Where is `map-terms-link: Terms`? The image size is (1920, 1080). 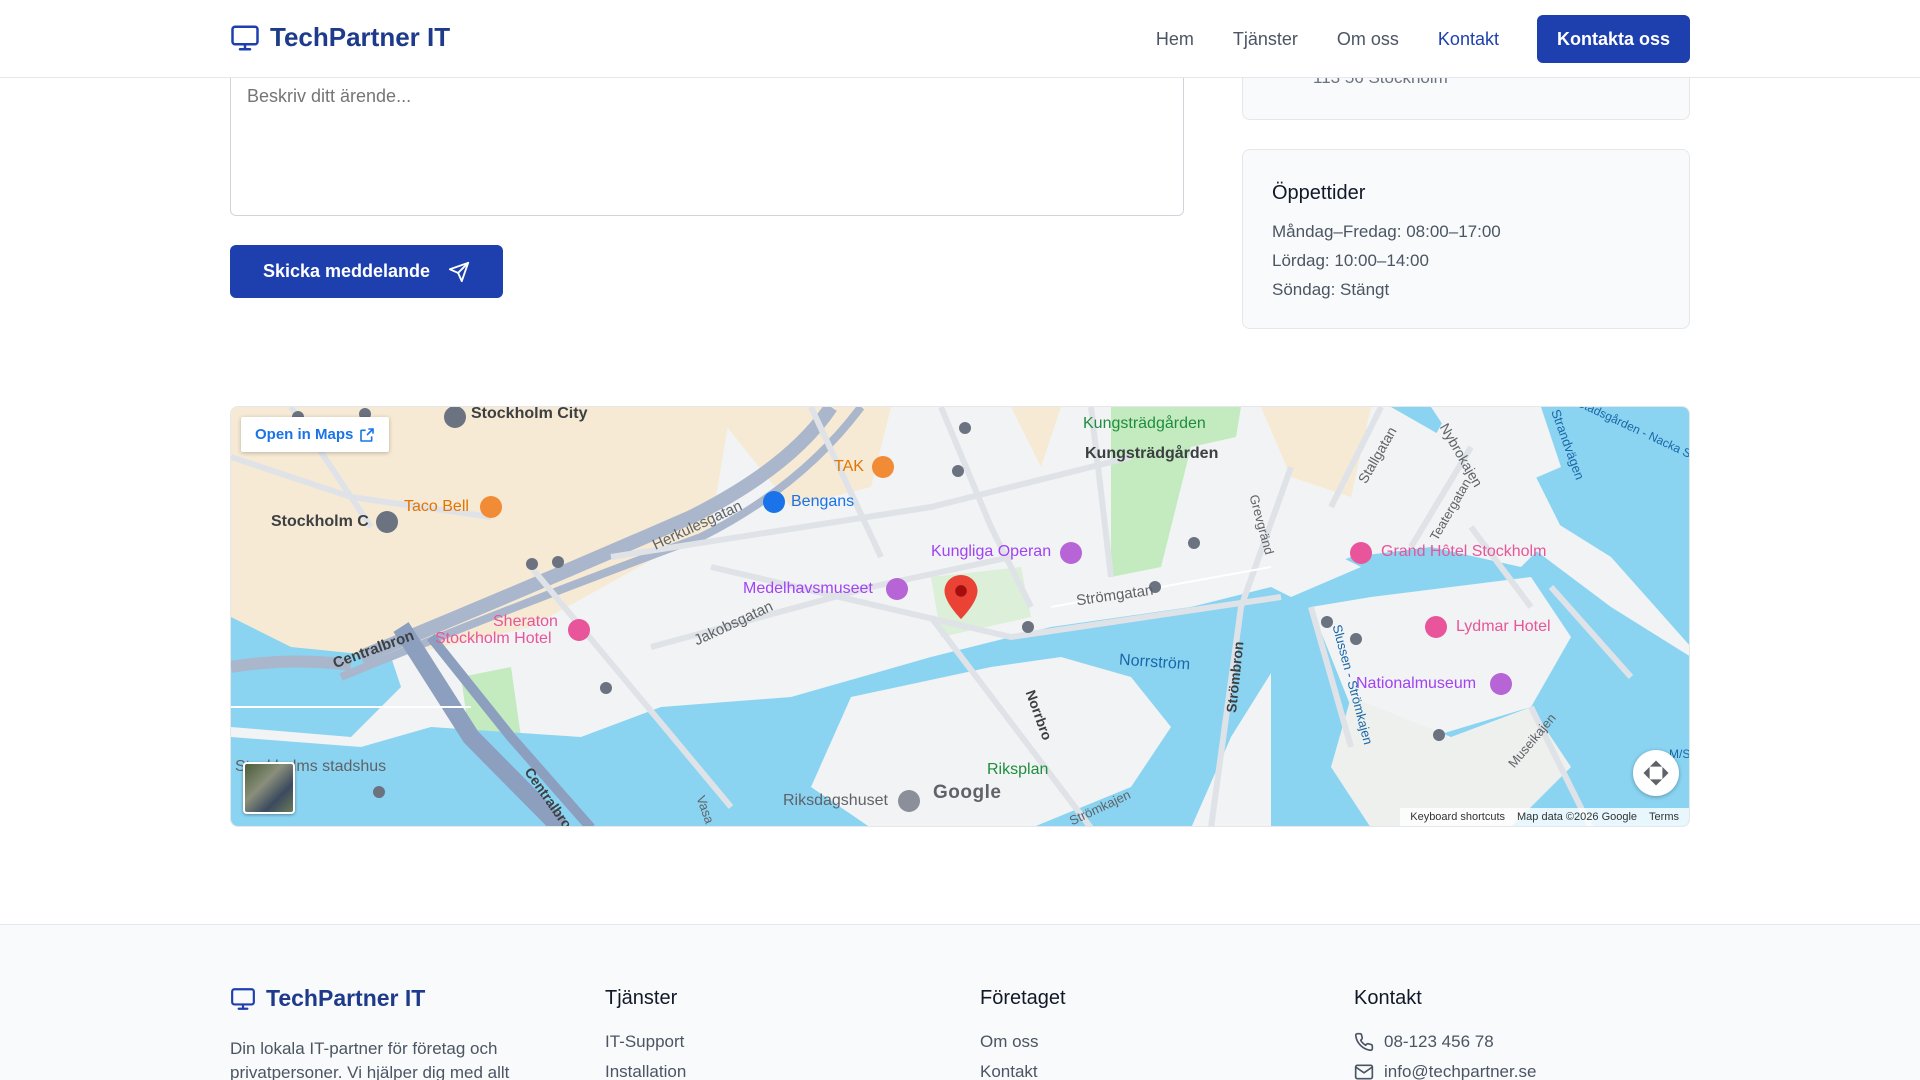 map-terms-link: Terms is located at coordinates (1664, 817).